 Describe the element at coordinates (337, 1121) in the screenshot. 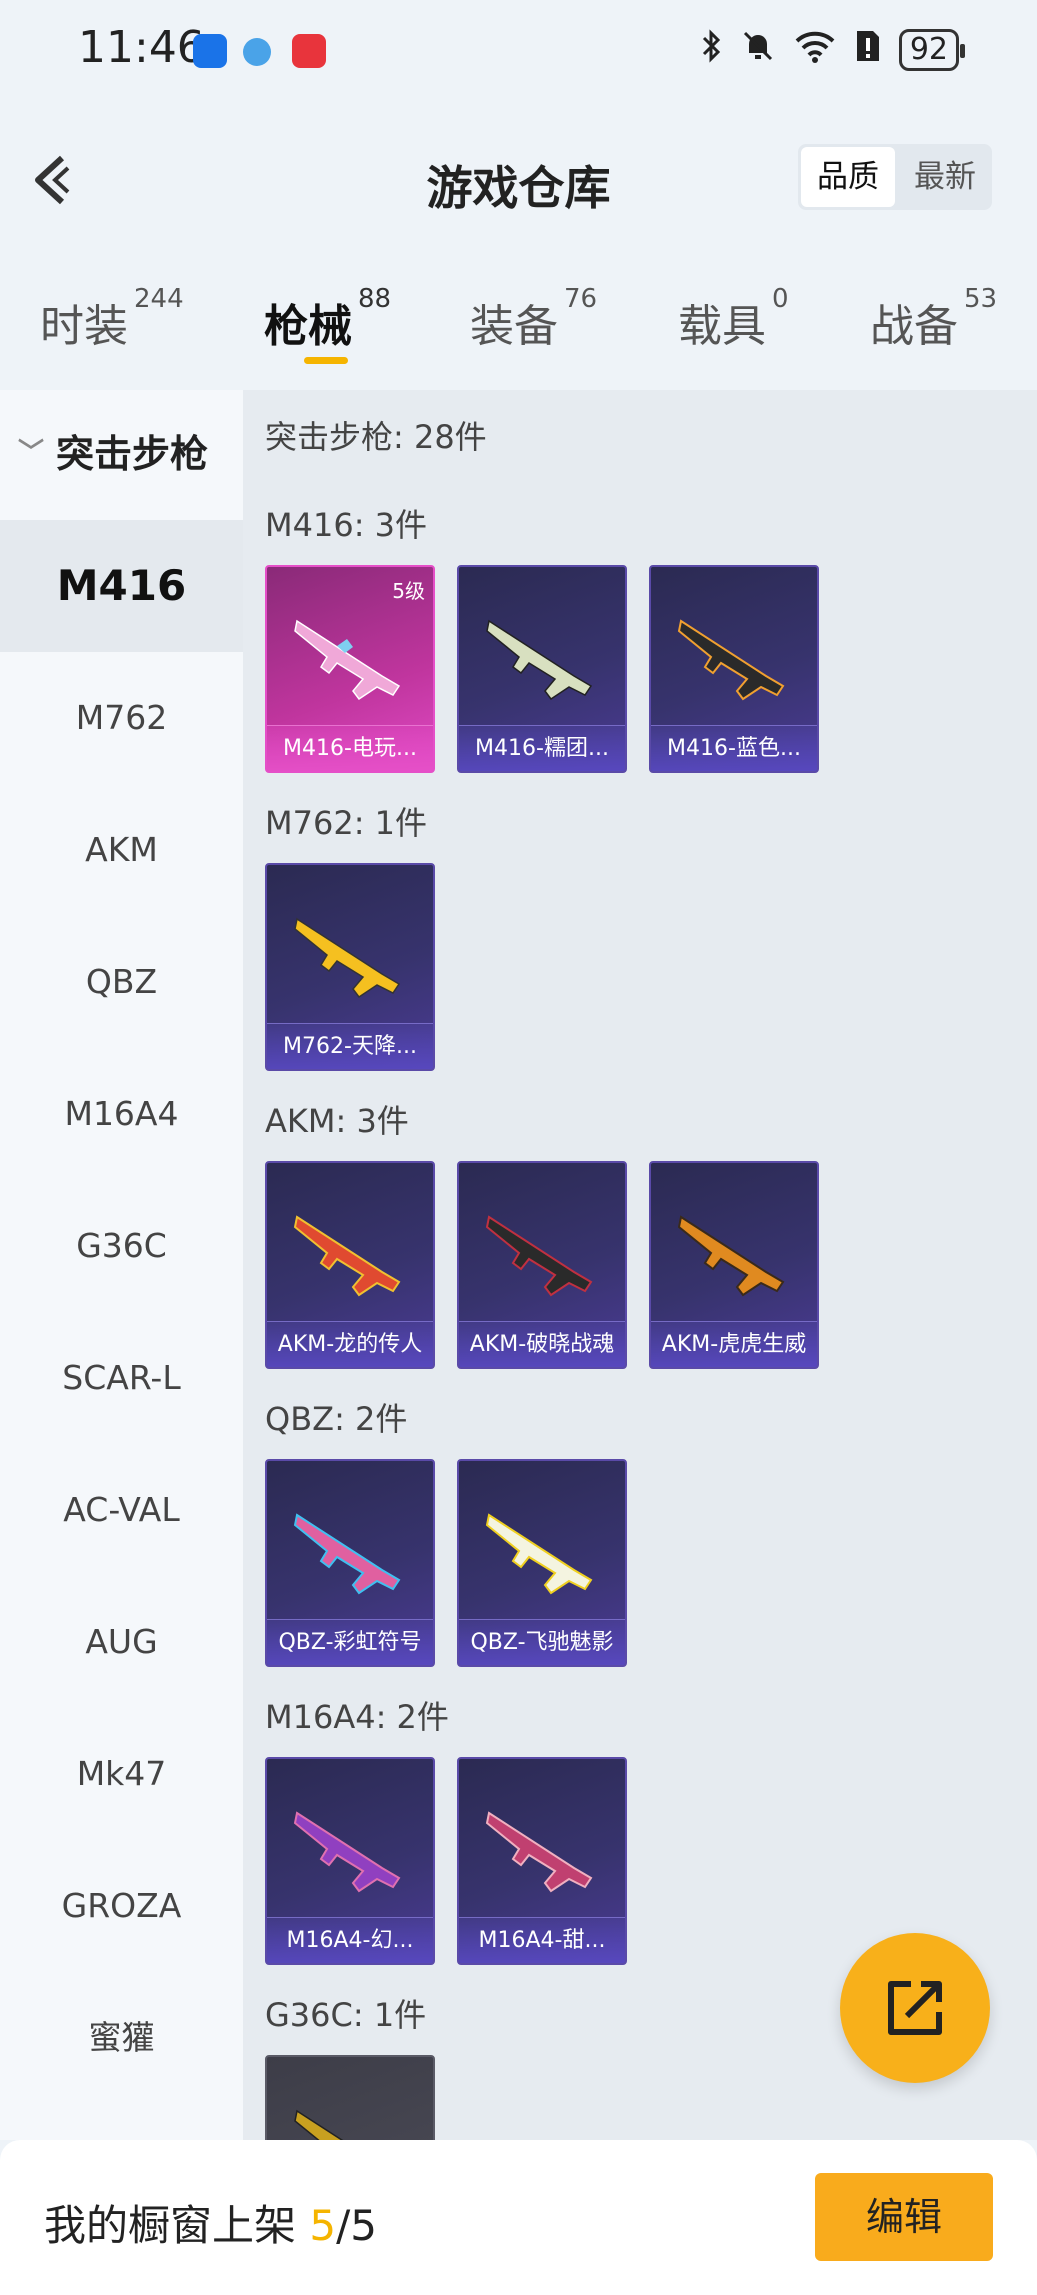

I see `section-title: AKM: 3件` at that location.